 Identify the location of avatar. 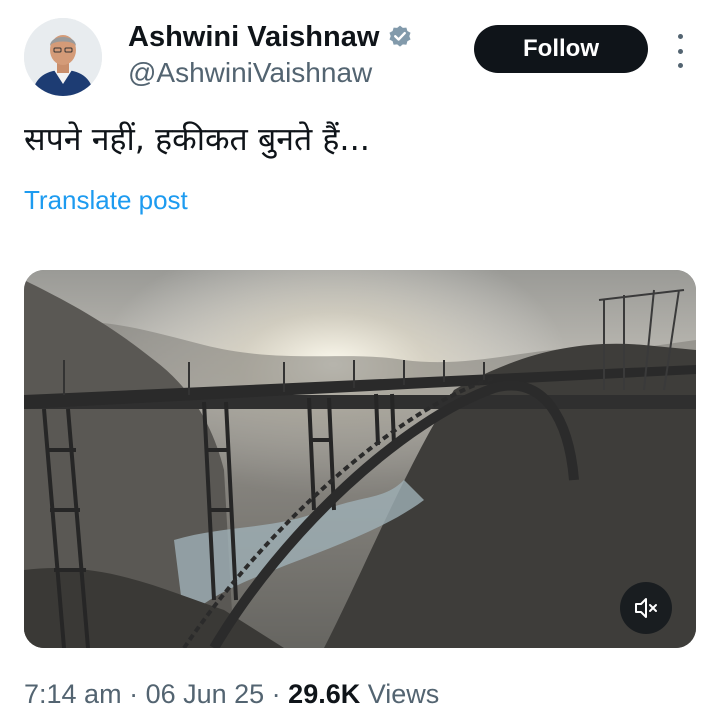
(63, 57).